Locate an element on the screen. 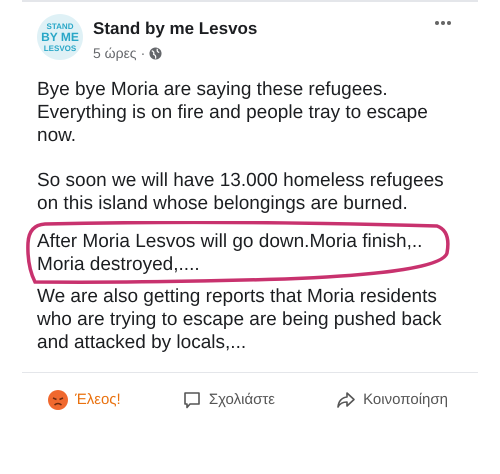 The height and width of the screenshot is (474, 500). avatar-logo-text: BY ME is located at coordinates (60, 37).